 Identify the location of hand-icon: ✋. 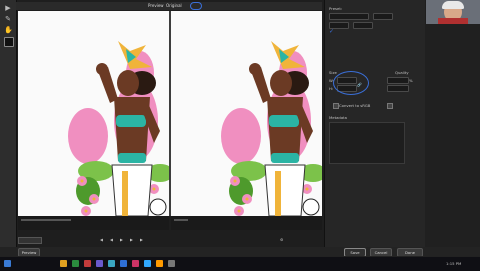
(8, 30).